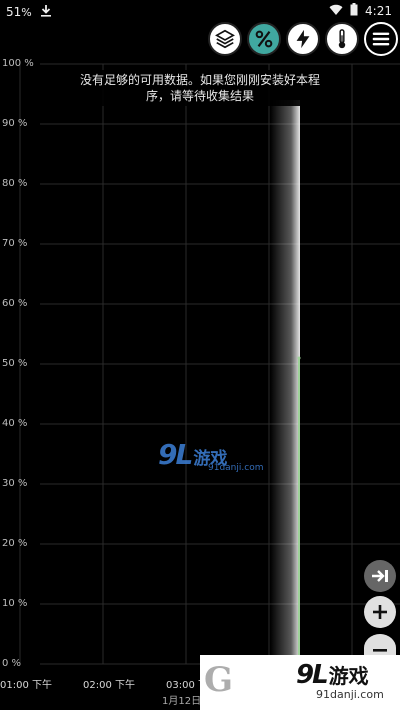 Image resolution: width=400 pixels, height=710 pixels. I want to click on x-tick-label: 02:00 下午, so click(109, 685).